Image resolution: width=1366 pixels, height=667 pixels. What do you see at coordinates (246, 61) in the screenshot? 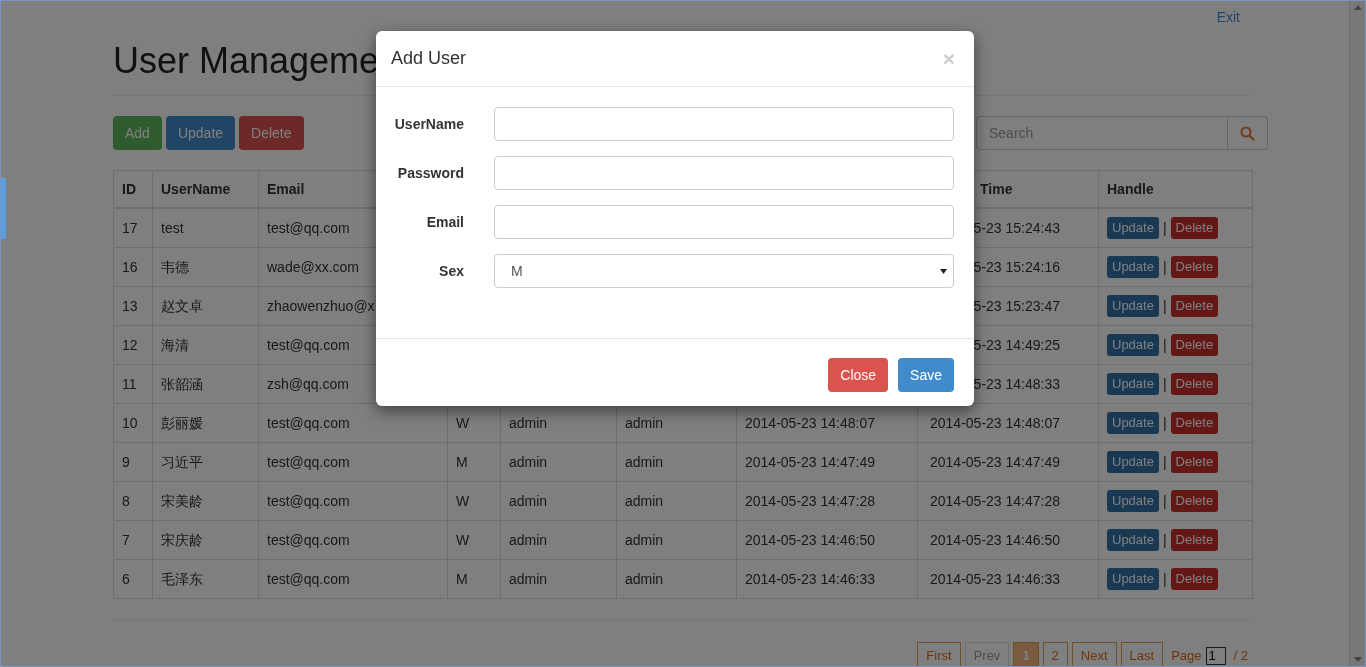
I see `page-title: User Manageme` at bounding box center [246, 61].